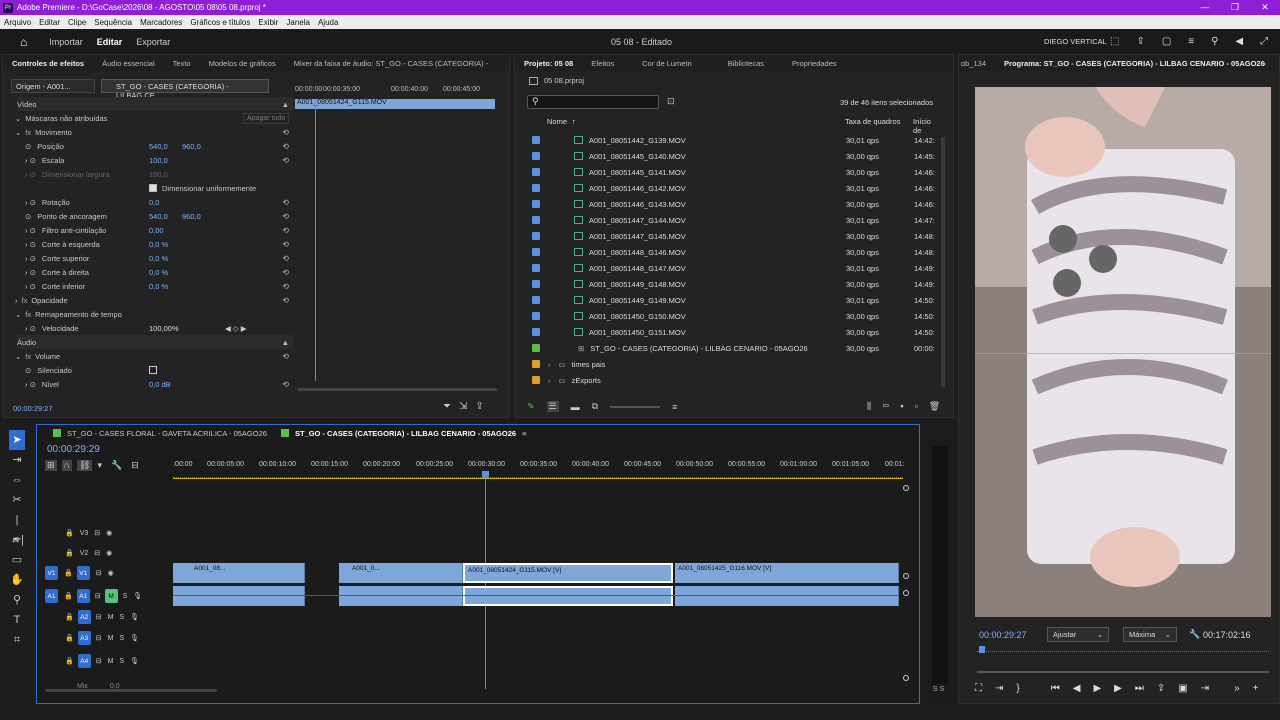 The height and width of the screenshot is (720, 1280). Describe the element at coordinates (51, 465) in the screenshot. I see `nest-icon: ⊞` at that location.